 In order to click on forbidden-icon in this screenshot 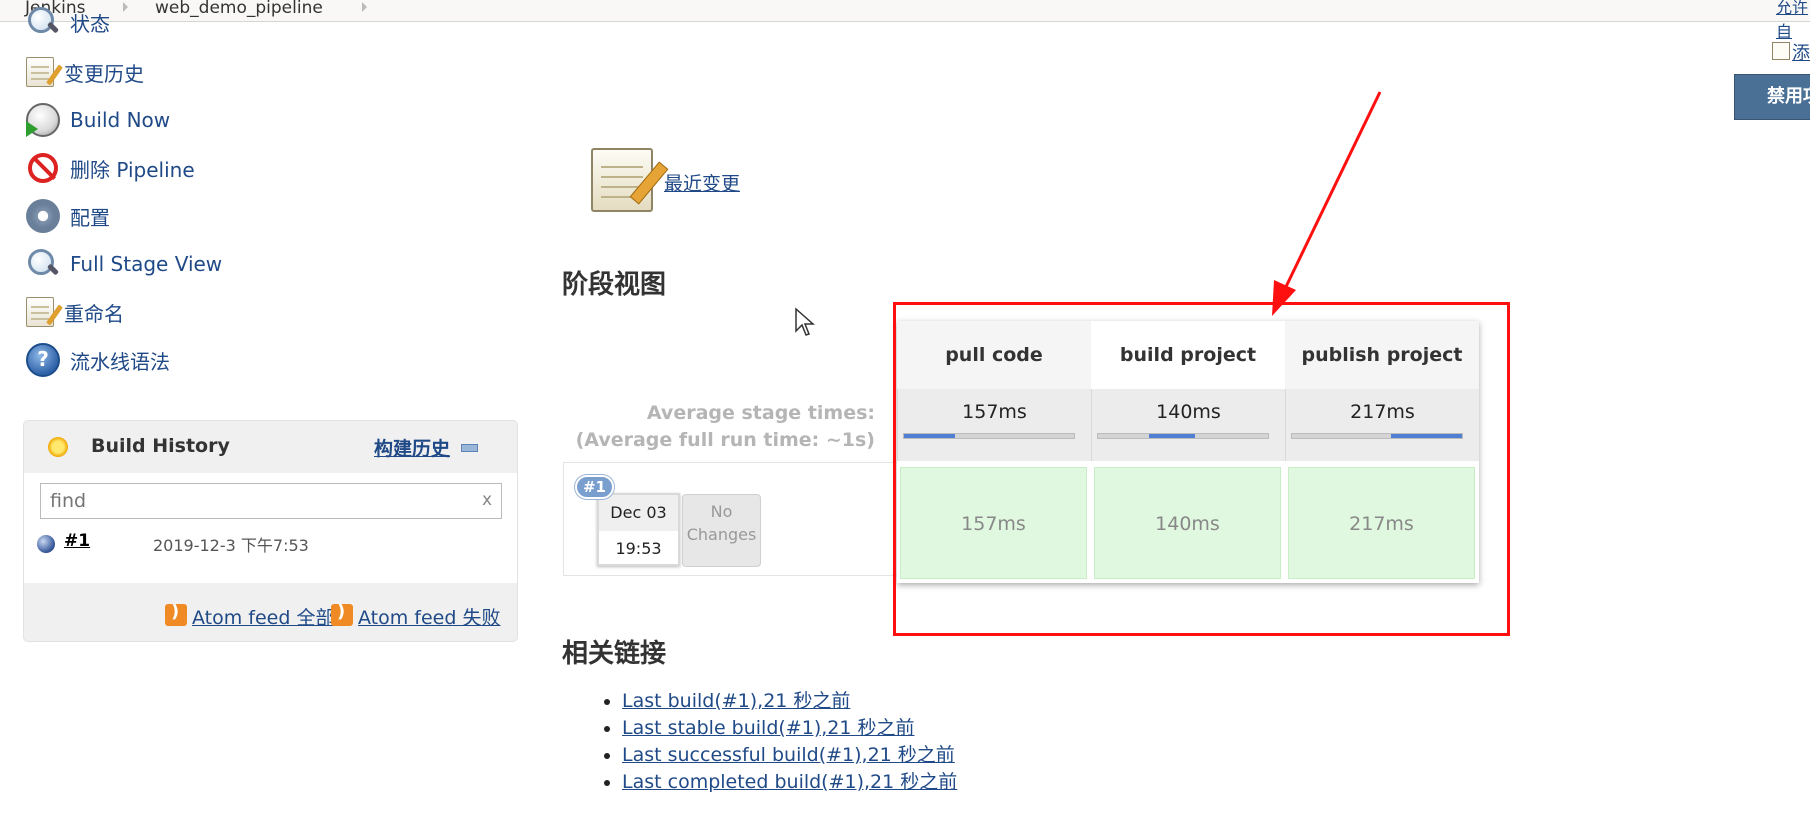, I will do `click(43, 168)`.